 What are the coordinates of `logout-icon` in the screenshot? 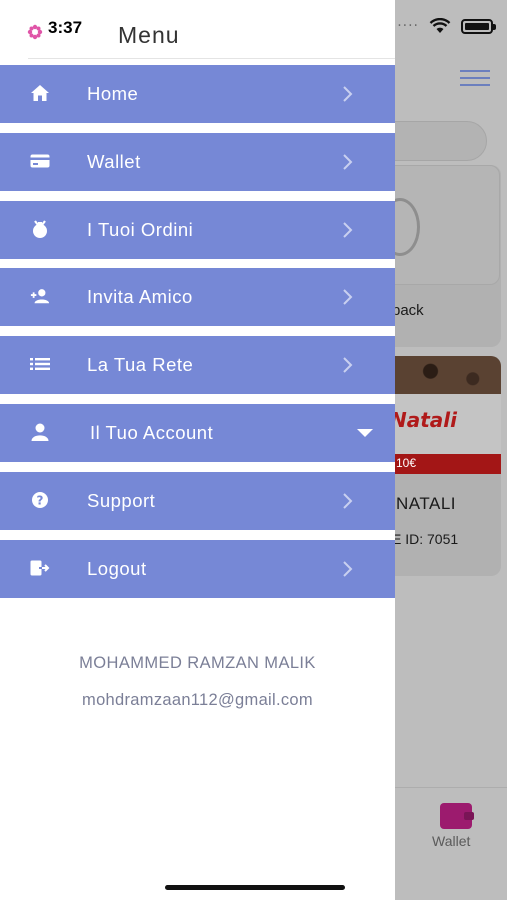 It's located at (40, 568).